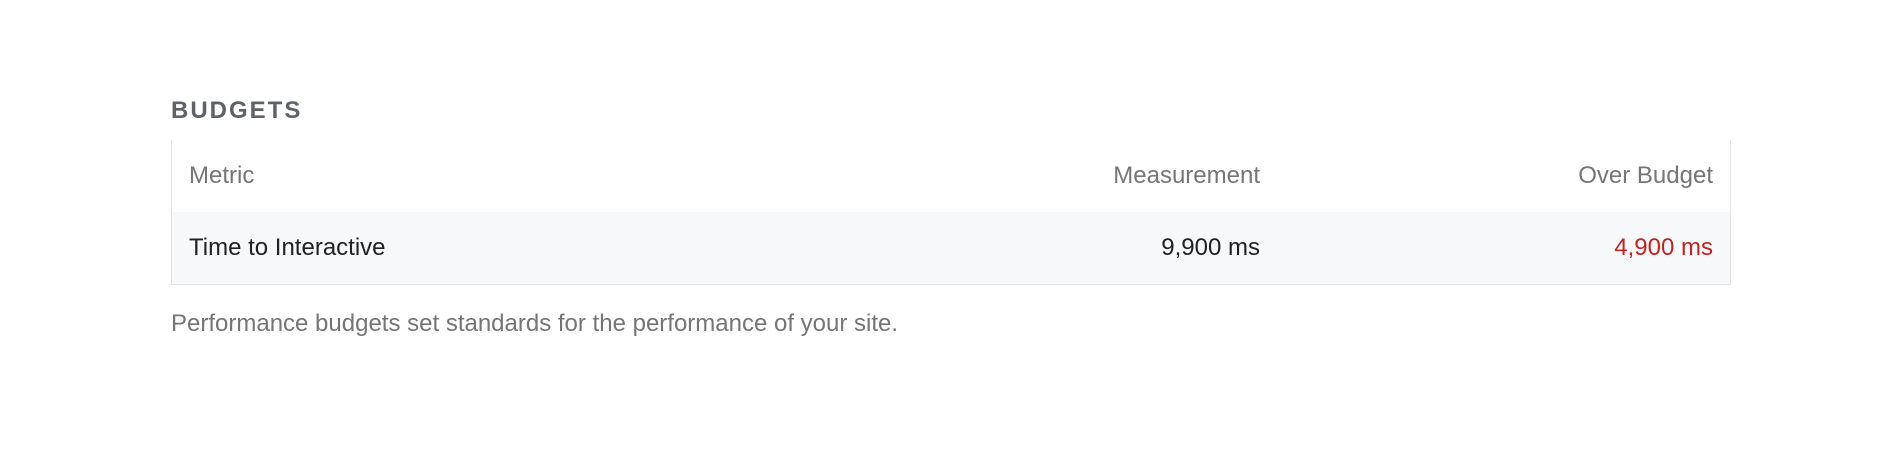  Describe the element at coordinates (222, 175) in the screenshot. I see `header-metric: Metric` at that location.